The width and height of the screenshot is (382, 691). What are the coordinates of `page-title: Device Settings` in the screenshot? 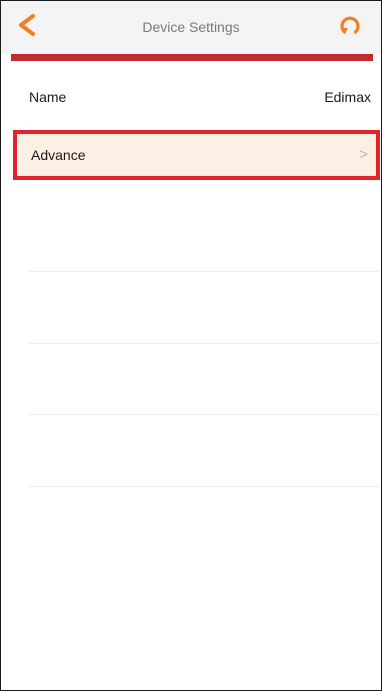 It's located at (191, 27).